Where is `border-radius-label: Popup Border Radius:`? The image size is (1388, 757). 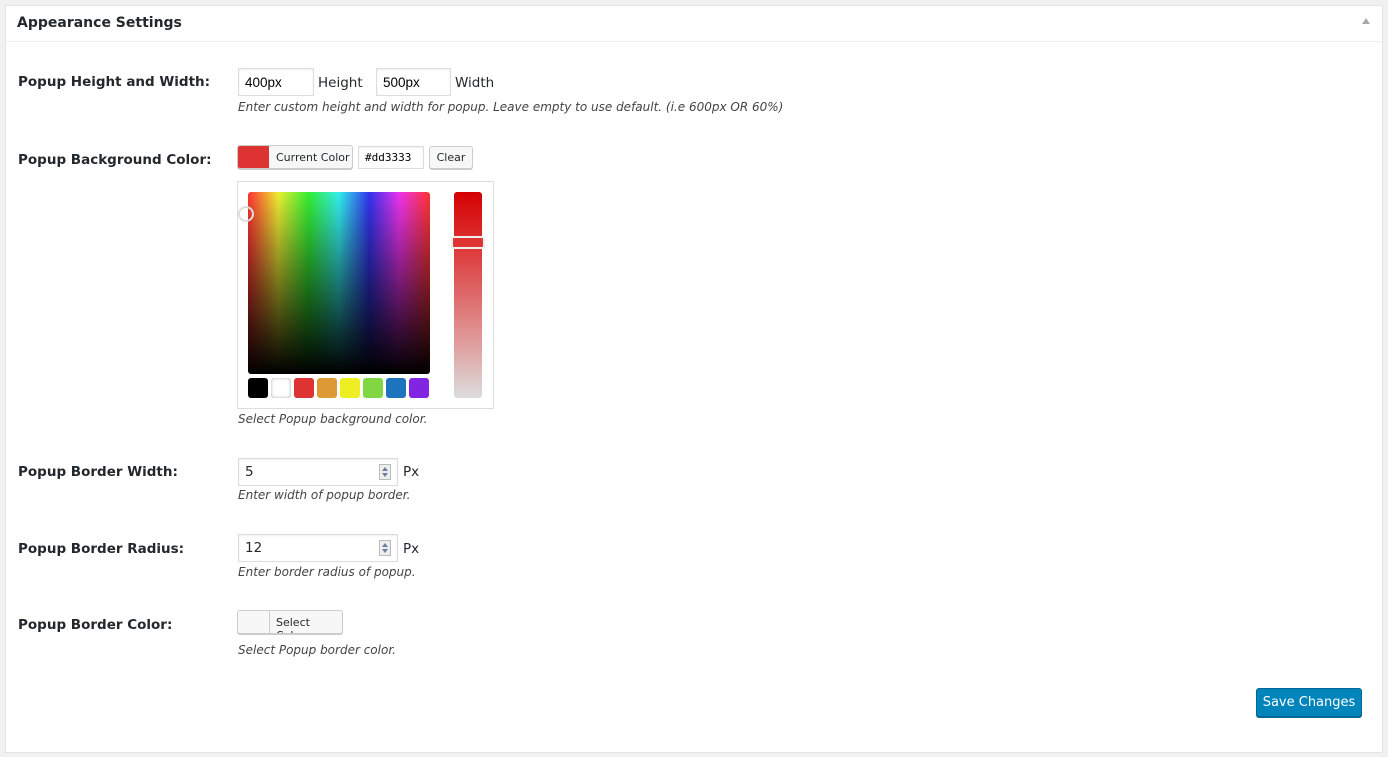 border-radius-label: Popup Border Radius: is located at coordinates (101, 549).